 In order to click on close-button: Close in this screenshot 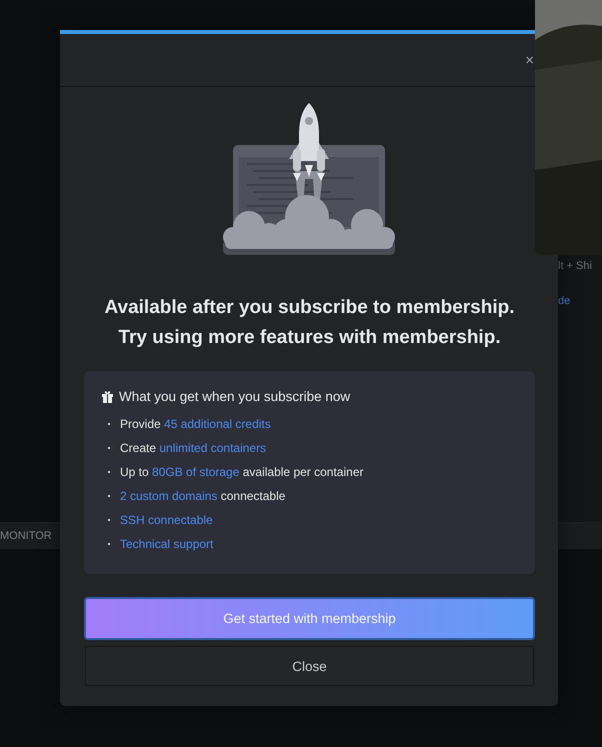, I will do `click(309, 666)`.